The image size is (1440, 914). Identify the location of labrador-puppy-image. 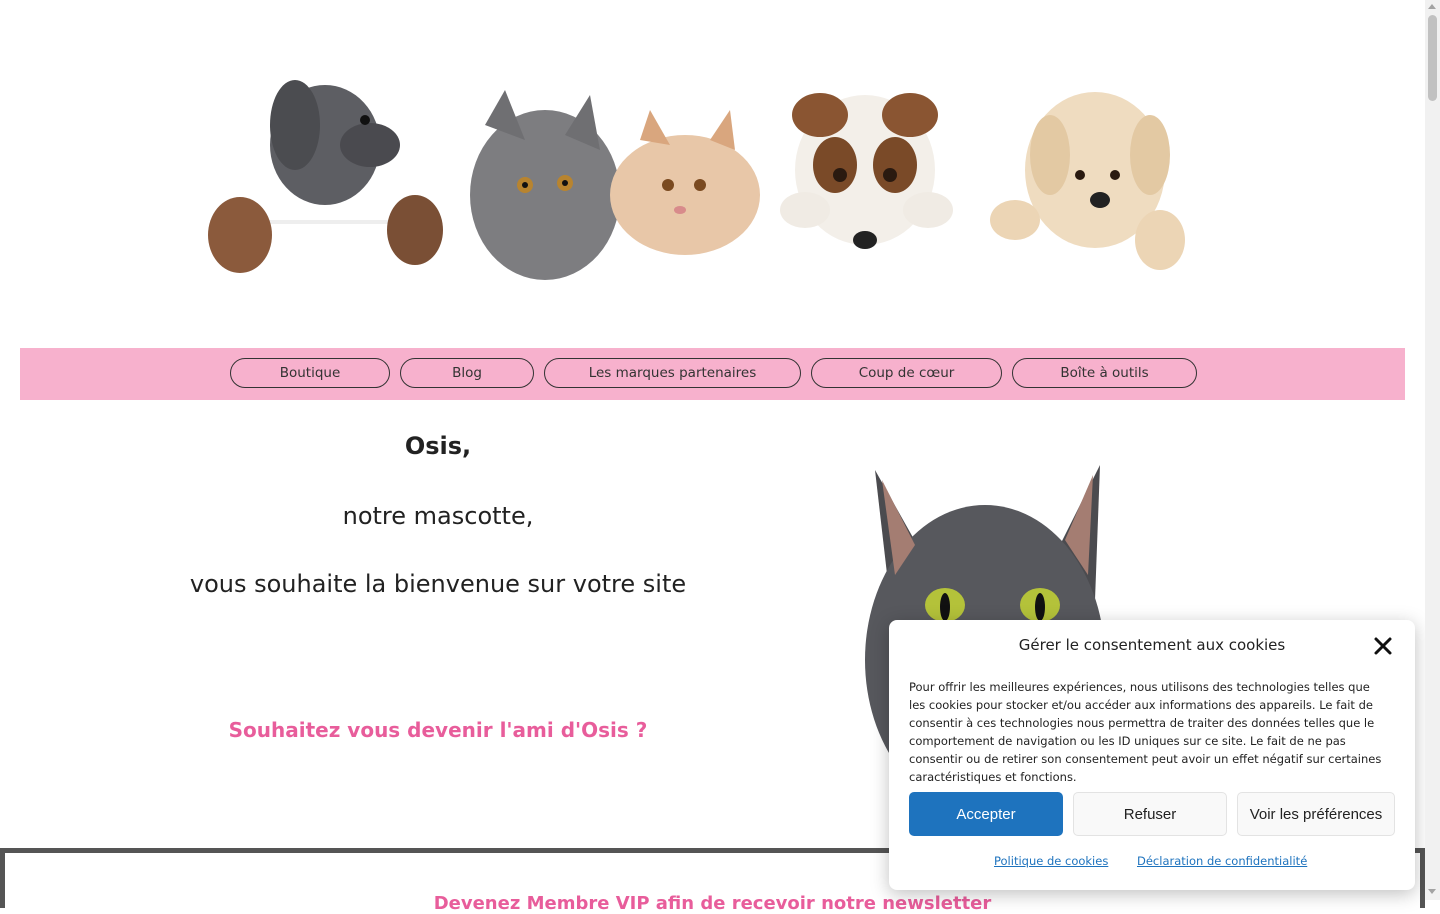
(1087, 181).